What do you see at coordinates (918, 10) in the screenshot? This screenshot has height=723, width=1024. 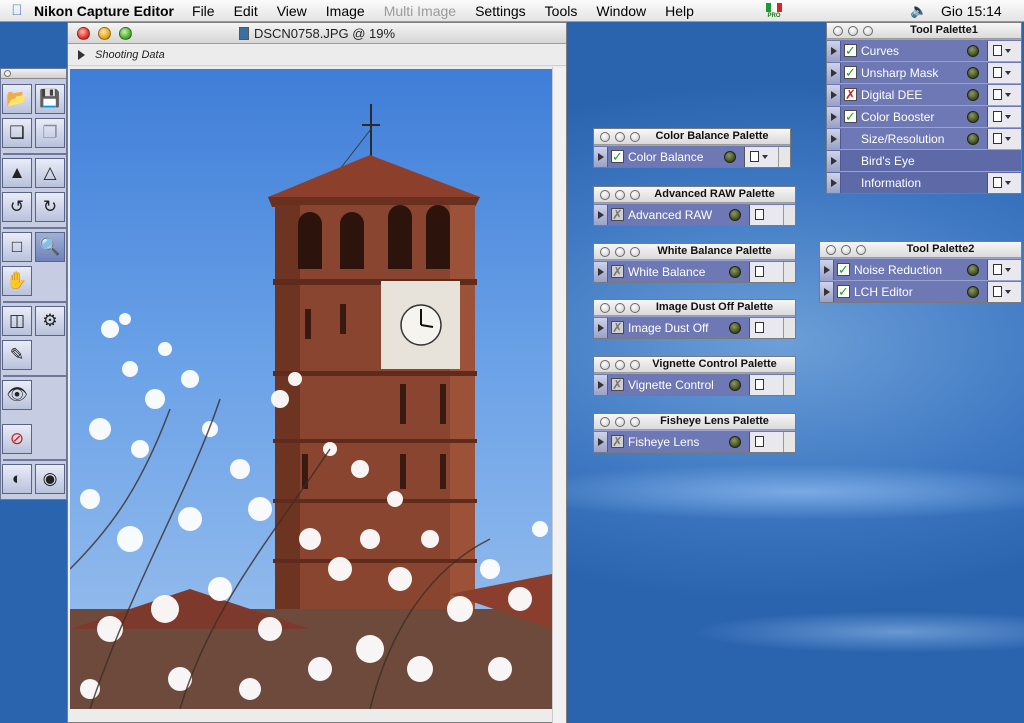 I see `speaker-icon: 🔈` at bounding box center [918, 10].